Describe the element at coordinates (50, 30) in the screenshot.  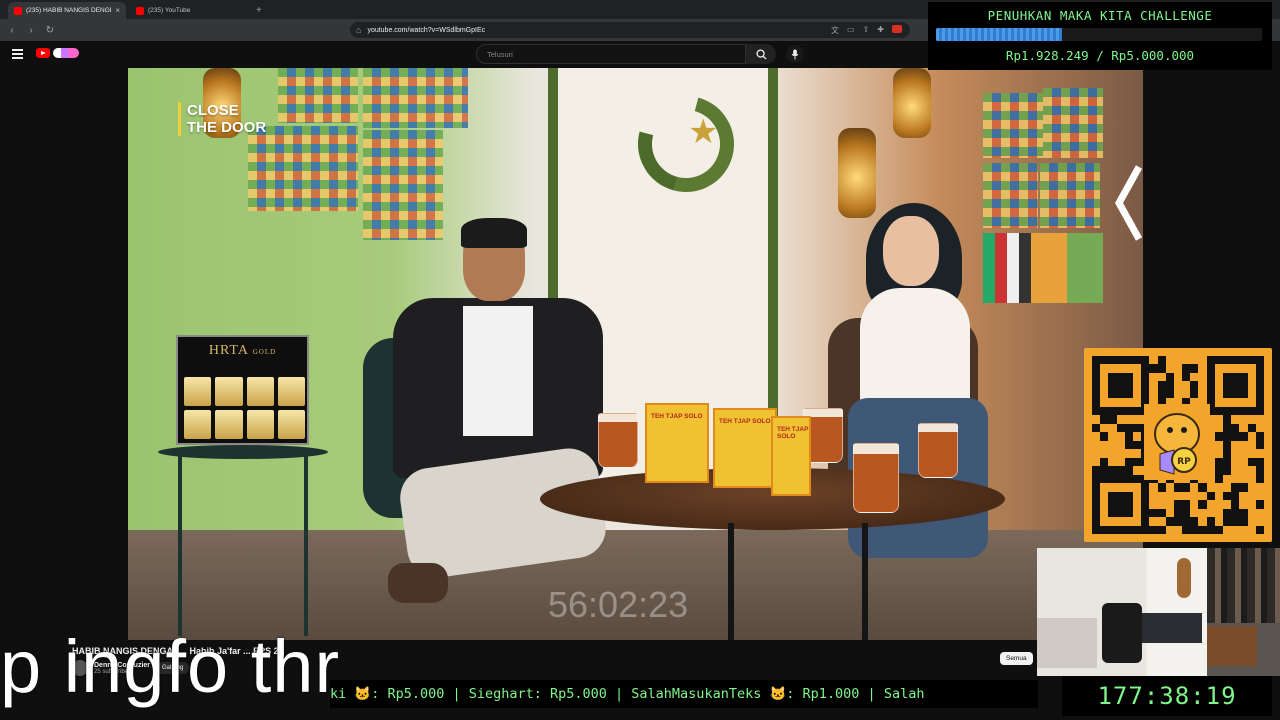
I see `reload-icon: ↻` at that location.